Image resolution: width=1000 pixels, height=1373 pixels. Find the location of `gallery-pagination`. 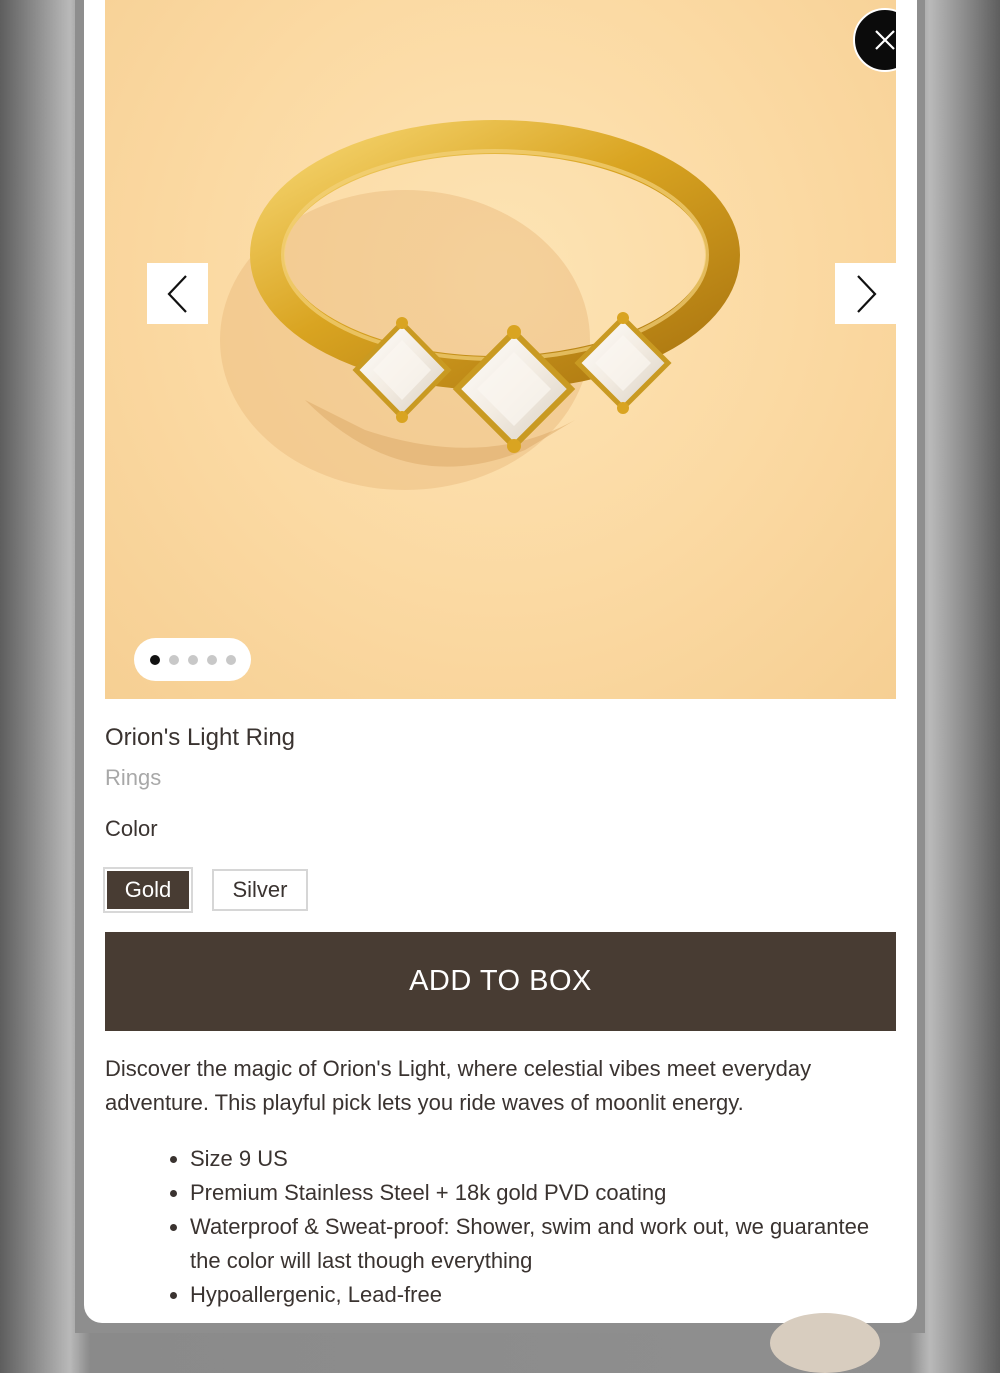

gallery-pagination is located at coordinates (192, 659).